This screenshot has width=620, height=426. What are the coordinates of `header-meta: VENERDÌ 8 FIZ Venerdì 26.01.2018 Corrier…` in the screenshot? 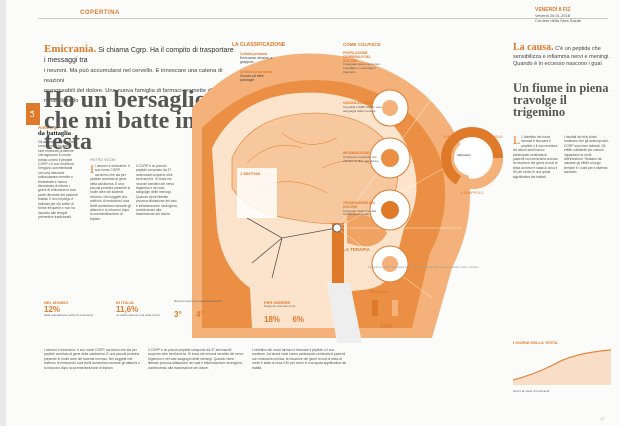 It's located at (565, 15).